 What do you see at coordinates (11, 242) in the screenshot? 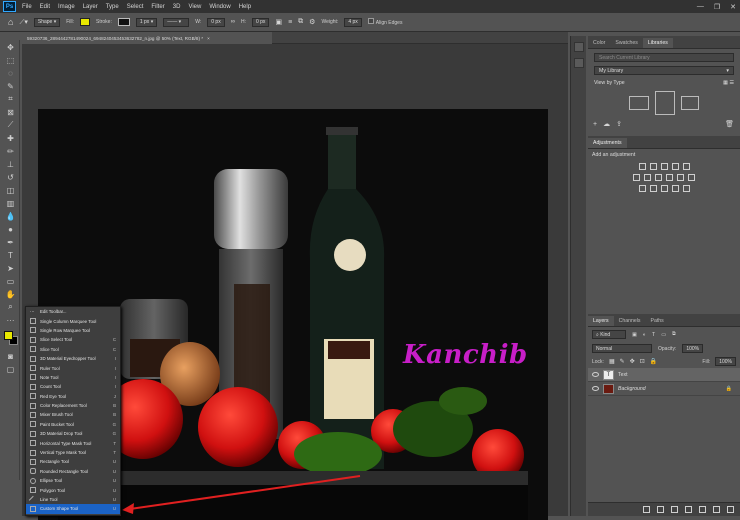
I see `pen-tool-icon: ✒` at bounding box center [11, 242].